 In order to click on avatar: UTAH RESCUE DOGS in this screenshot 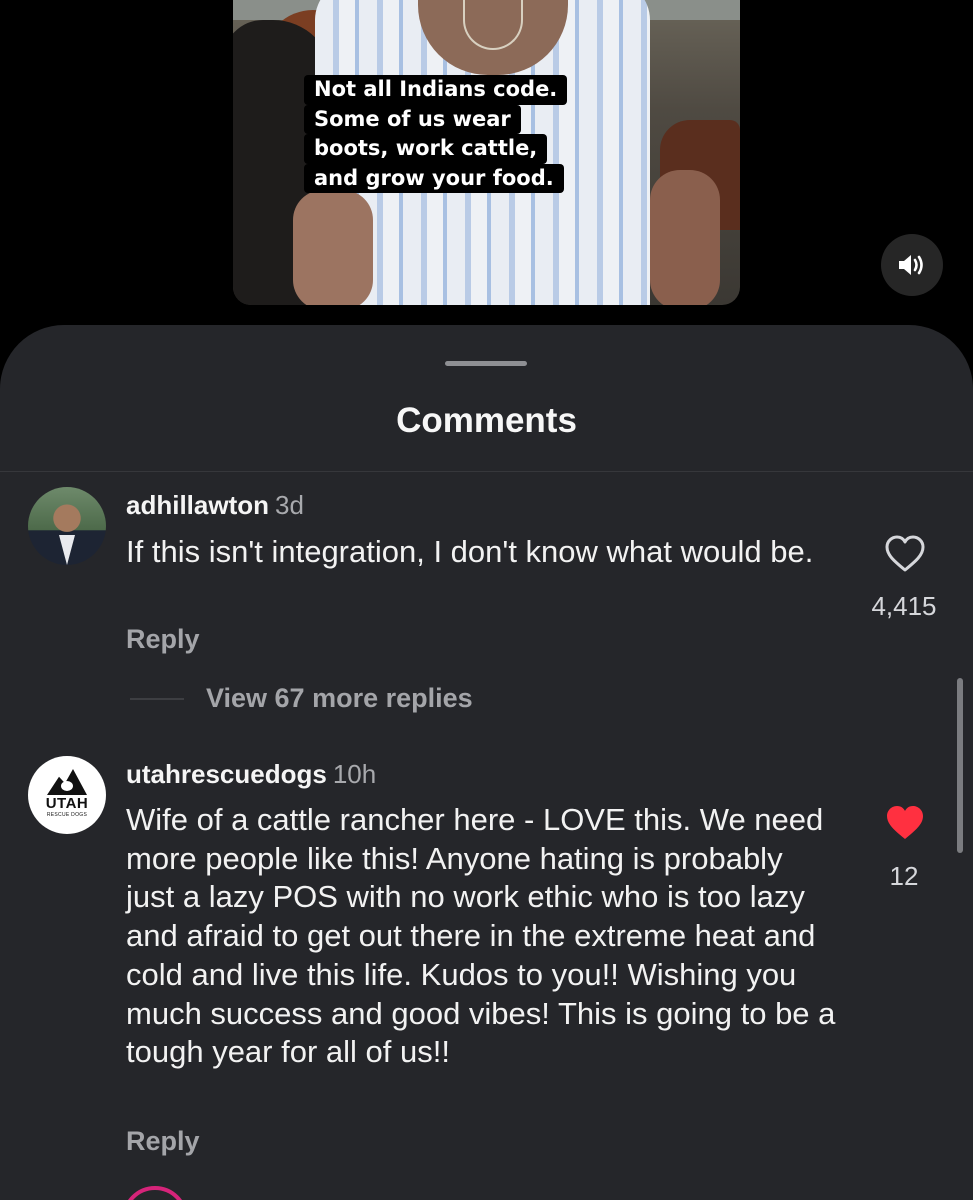, I will do `click(67, 795)`.